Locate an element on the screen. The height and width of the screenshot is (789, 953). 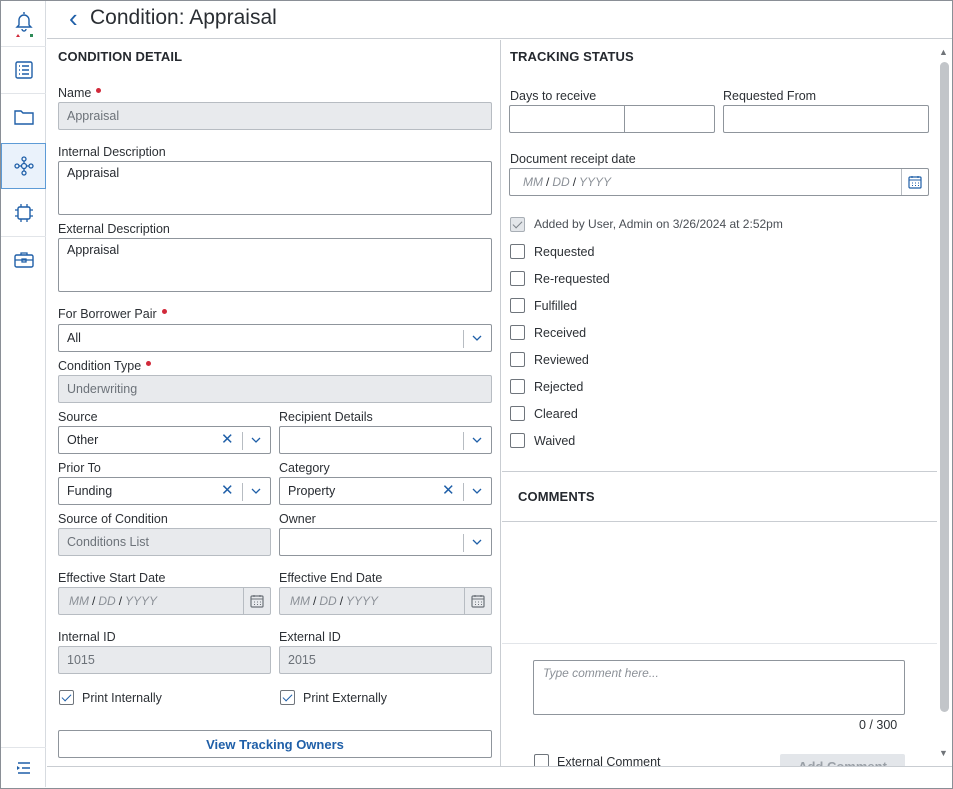
borrower-pair-label: For Borrower Pair is located at coordinates (112, 314).